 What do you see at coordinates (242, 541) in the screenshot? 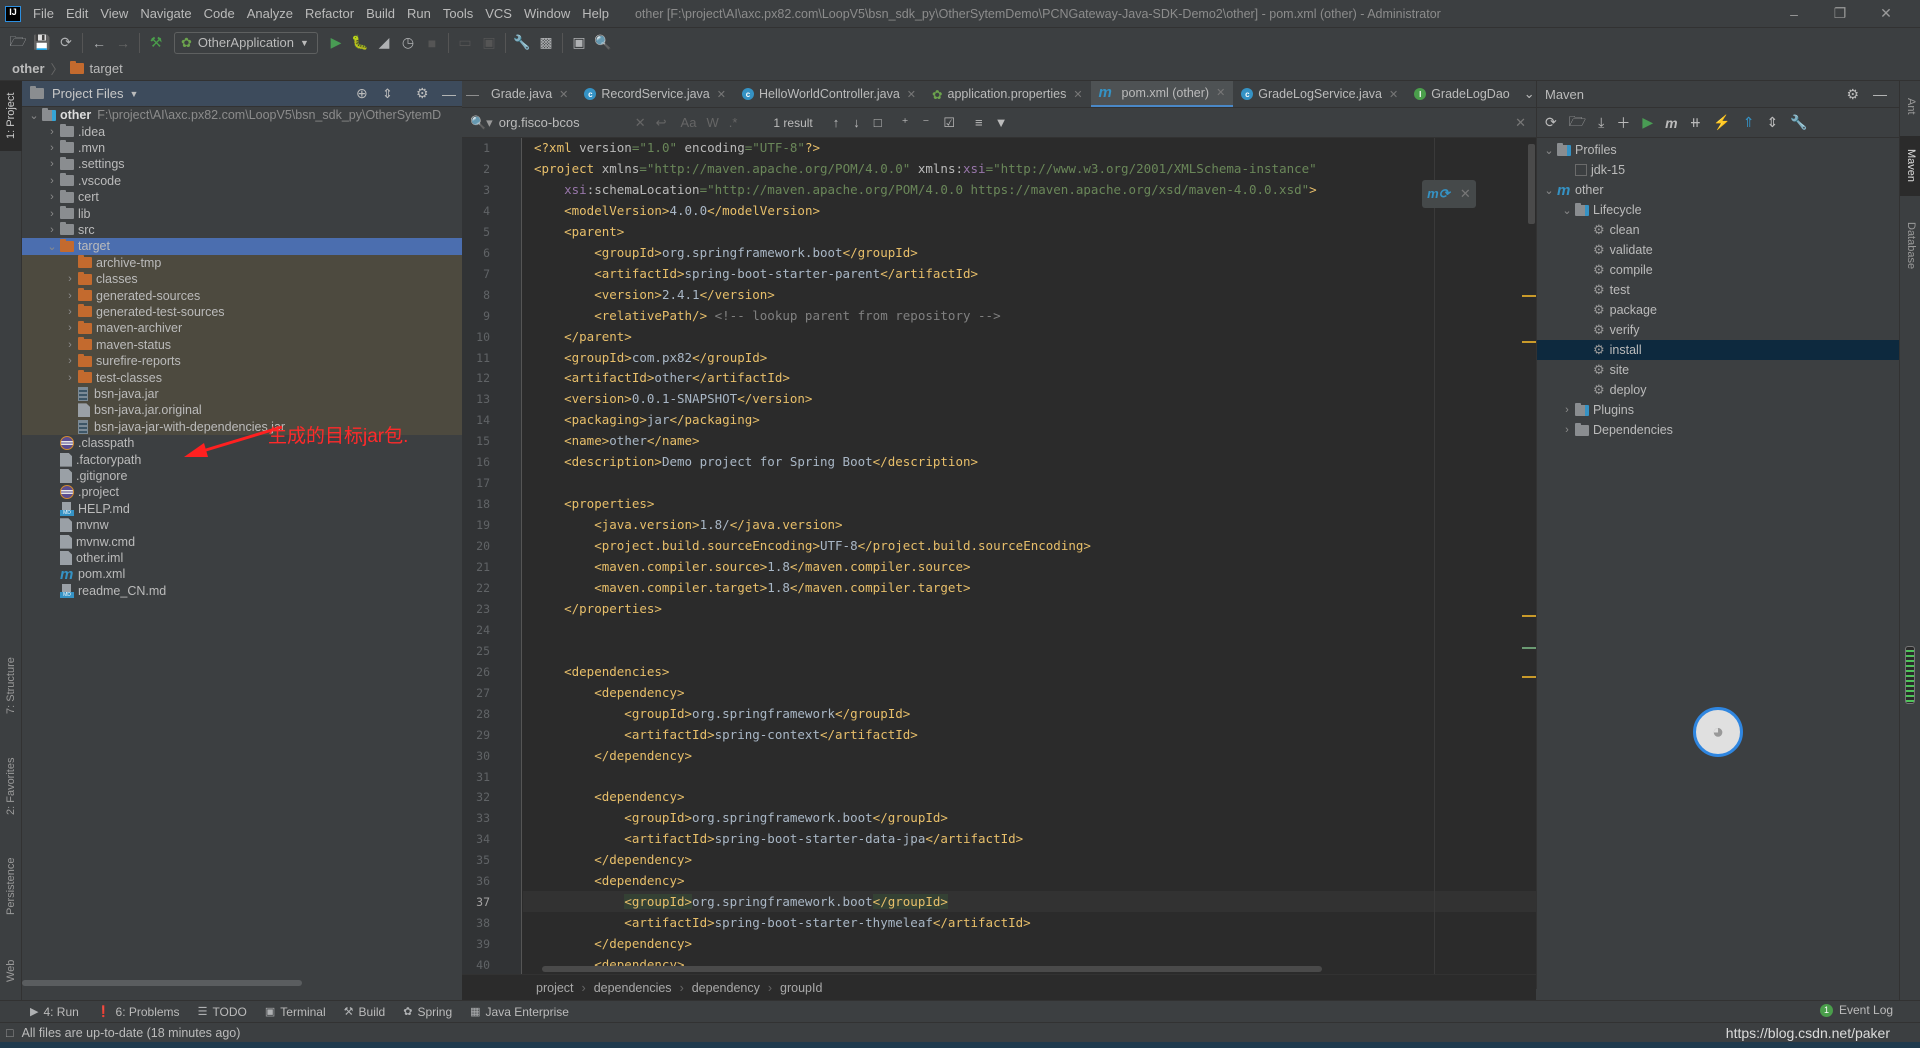
I see `tree-item: mvnw.cmd` at bounding box center [242, 541].